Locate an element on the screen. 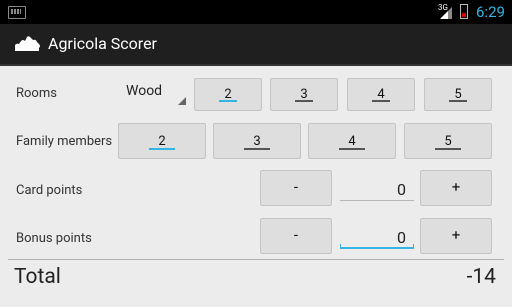 The width and height of the screenshot is (512, 307). total-value: -14 is located at coordinates (481, 277).